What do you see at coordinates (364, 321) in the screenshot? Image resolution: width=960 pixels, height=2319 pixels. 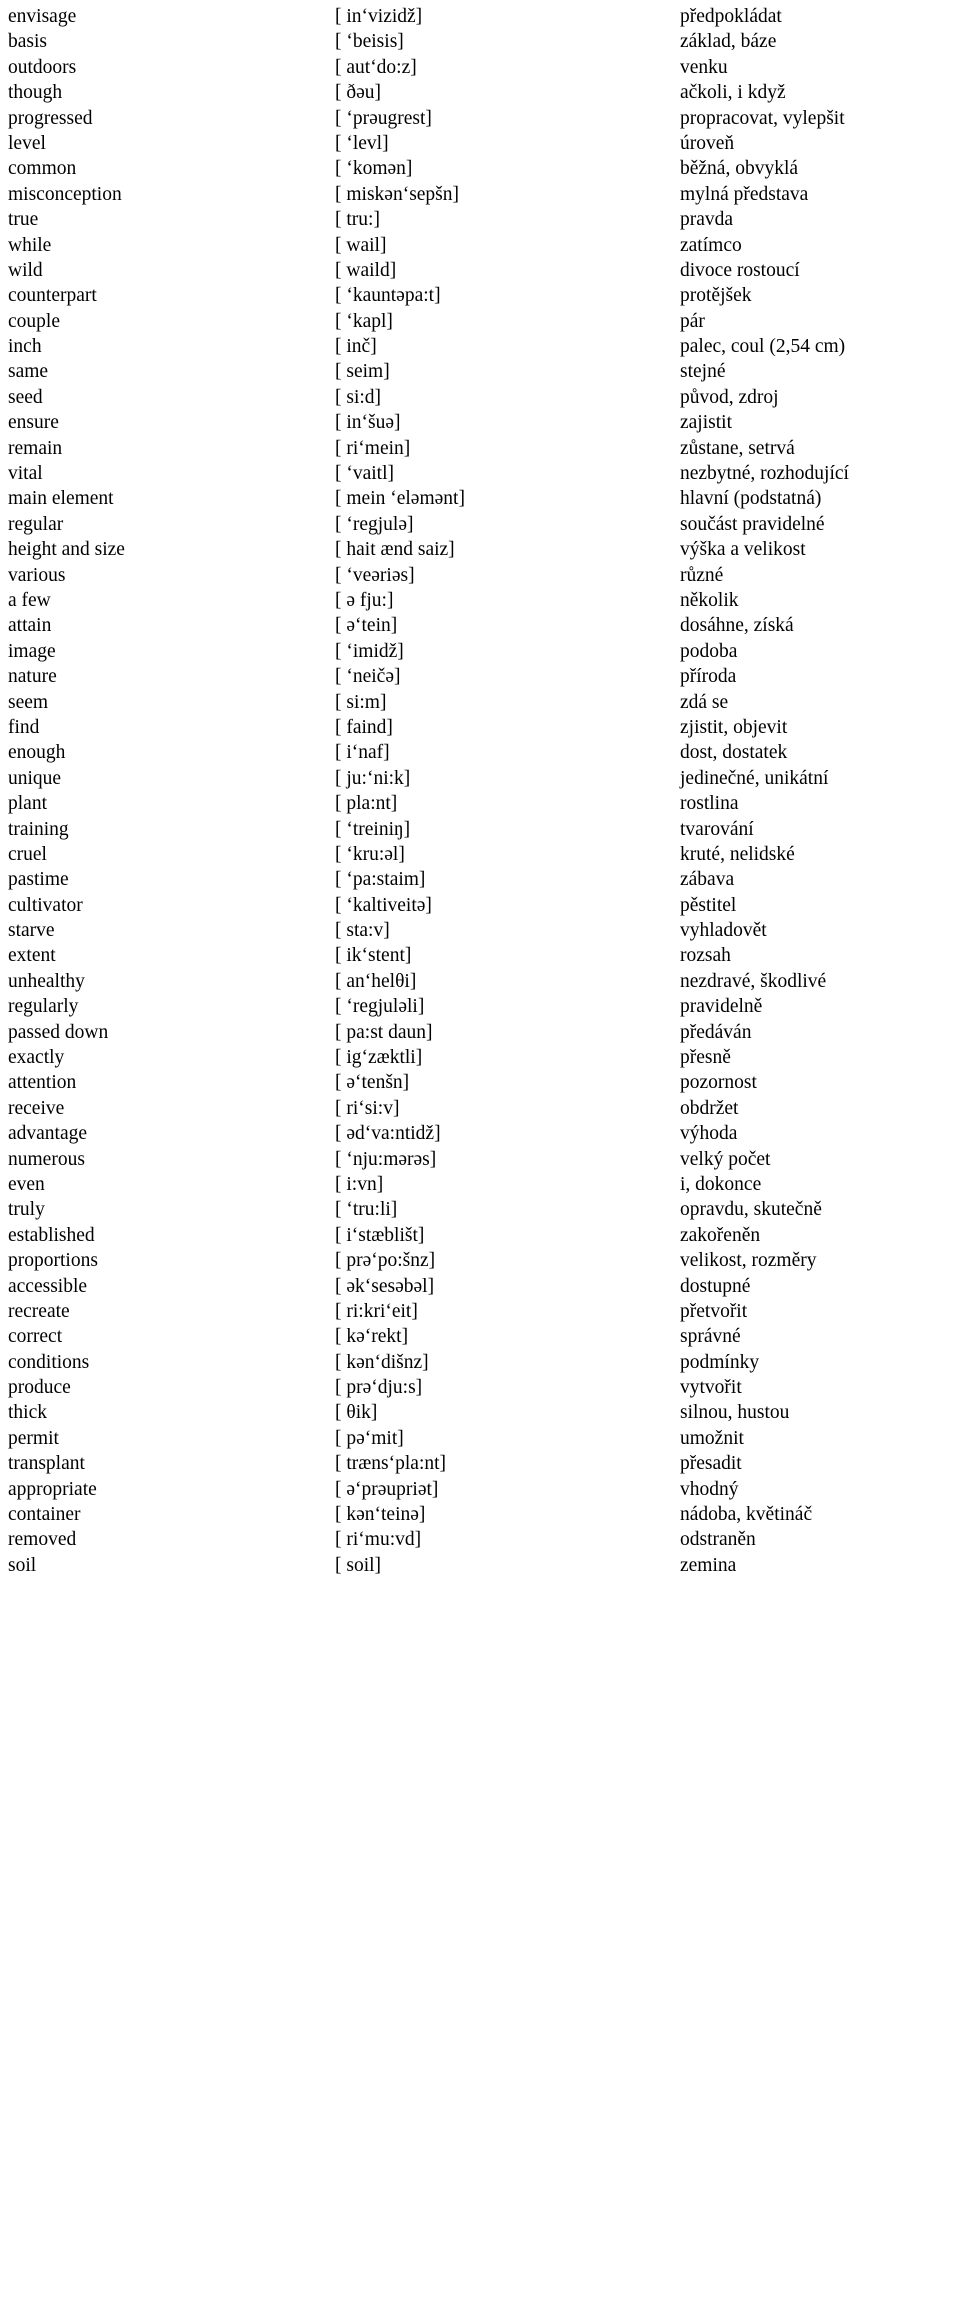 I see `phonetic-transcription: [ ʻkapl]` at bounding box center [364, 321].